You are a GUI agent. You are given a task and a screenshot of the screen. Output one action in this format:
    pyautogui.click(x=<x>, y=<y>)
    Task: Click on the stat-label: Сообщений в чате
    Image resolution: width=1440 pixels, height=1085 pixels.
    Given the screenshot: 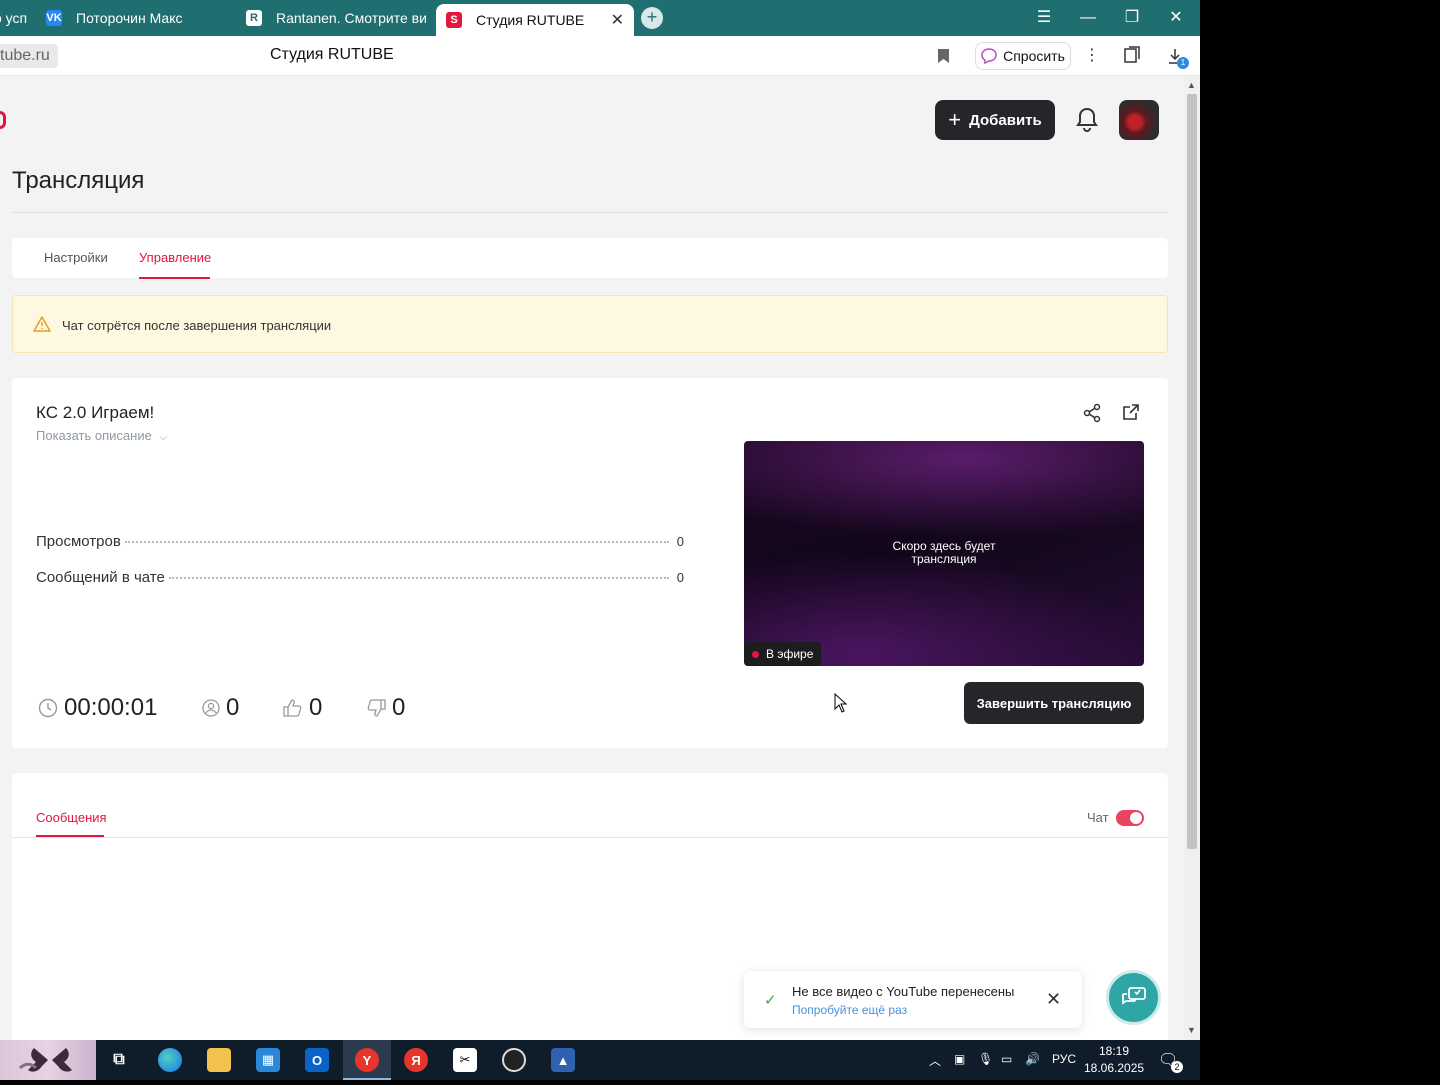 What is the action you would take?
    pyautogui.click(x=100, y=577)
    